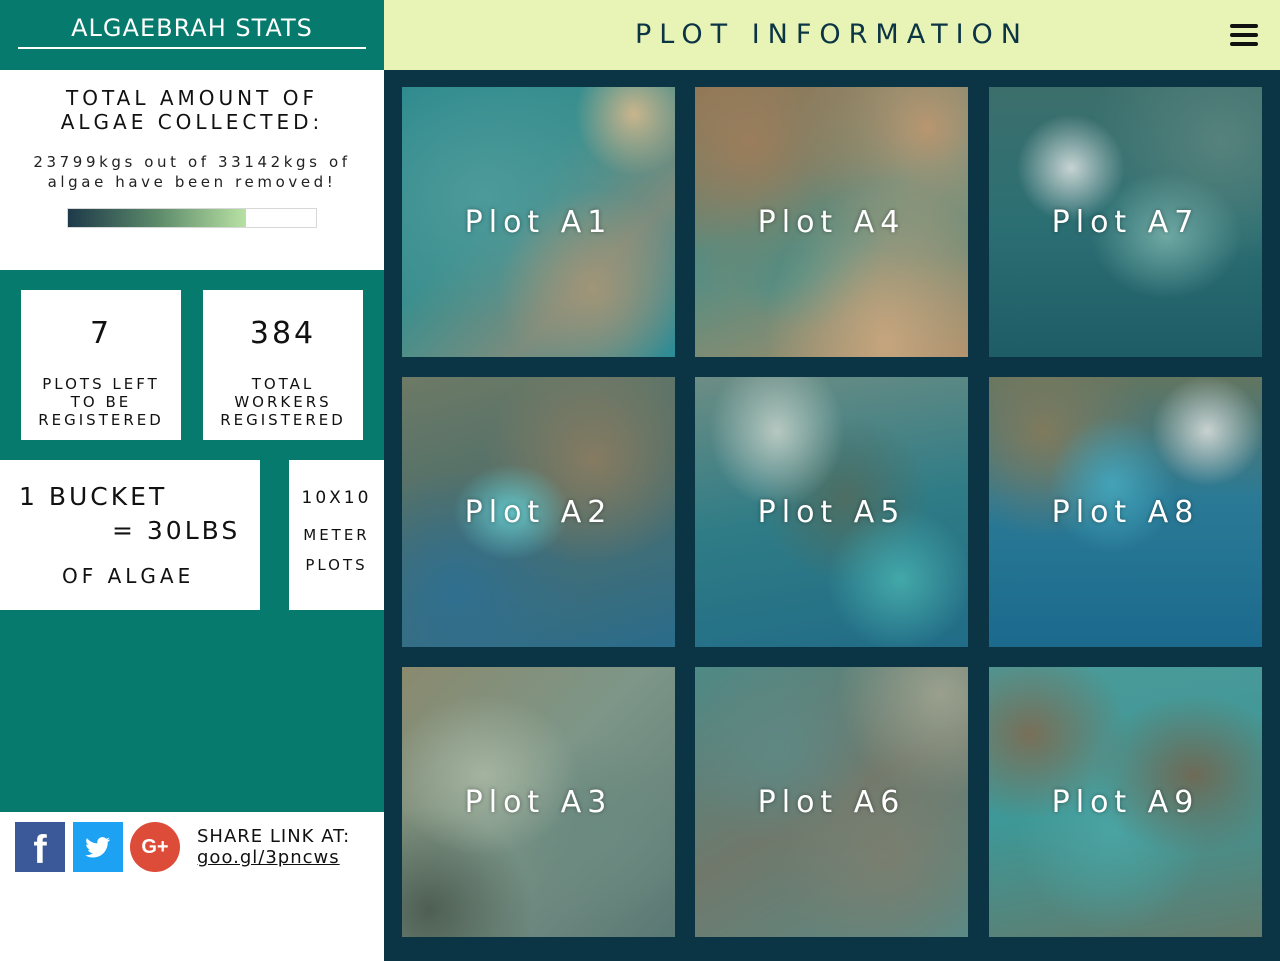 Image resolution: width=1280 pixels, height=961 pixels. I want to click on share-label: SHARE LINK AT:, so click(274, 836).